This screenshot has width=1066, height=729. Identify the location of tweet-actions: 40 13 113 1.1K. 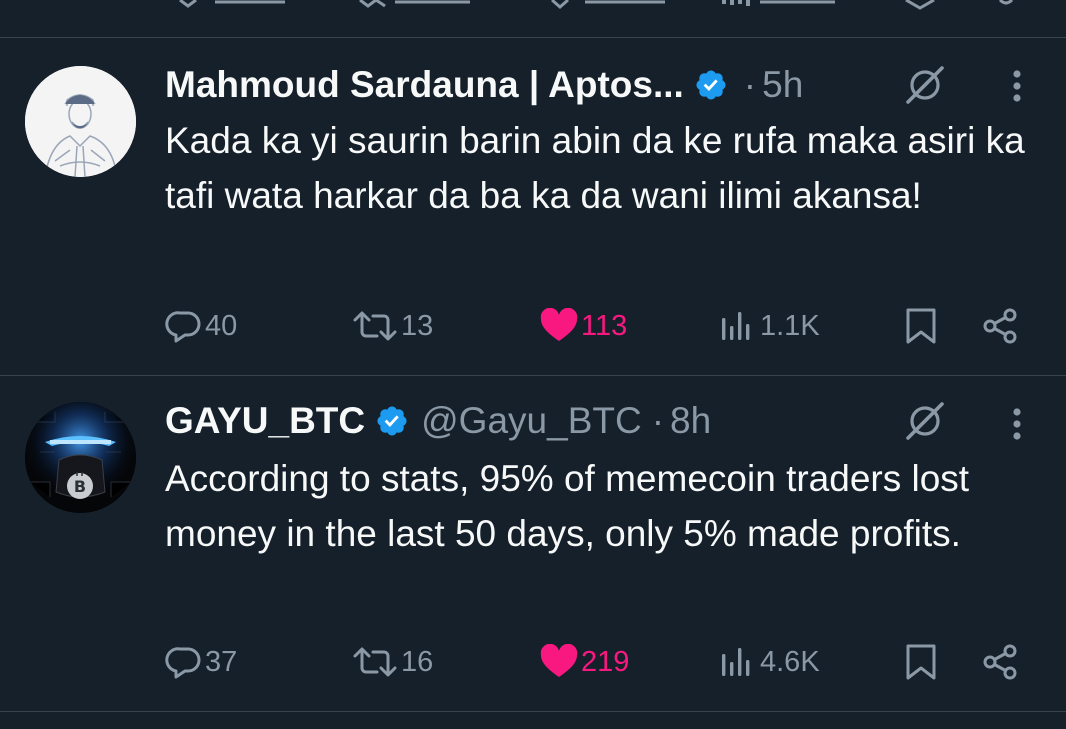
(600, 326).